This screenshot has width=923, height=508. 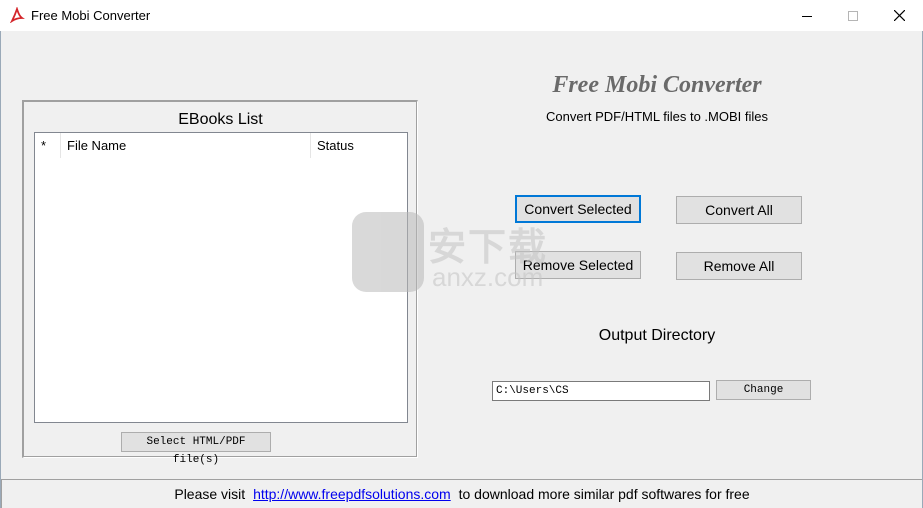 What do you see at coordinates (578, 209) in the screenshot?
I see `convert-selected-button: Convert Selected` at bounding box center [578, 209].